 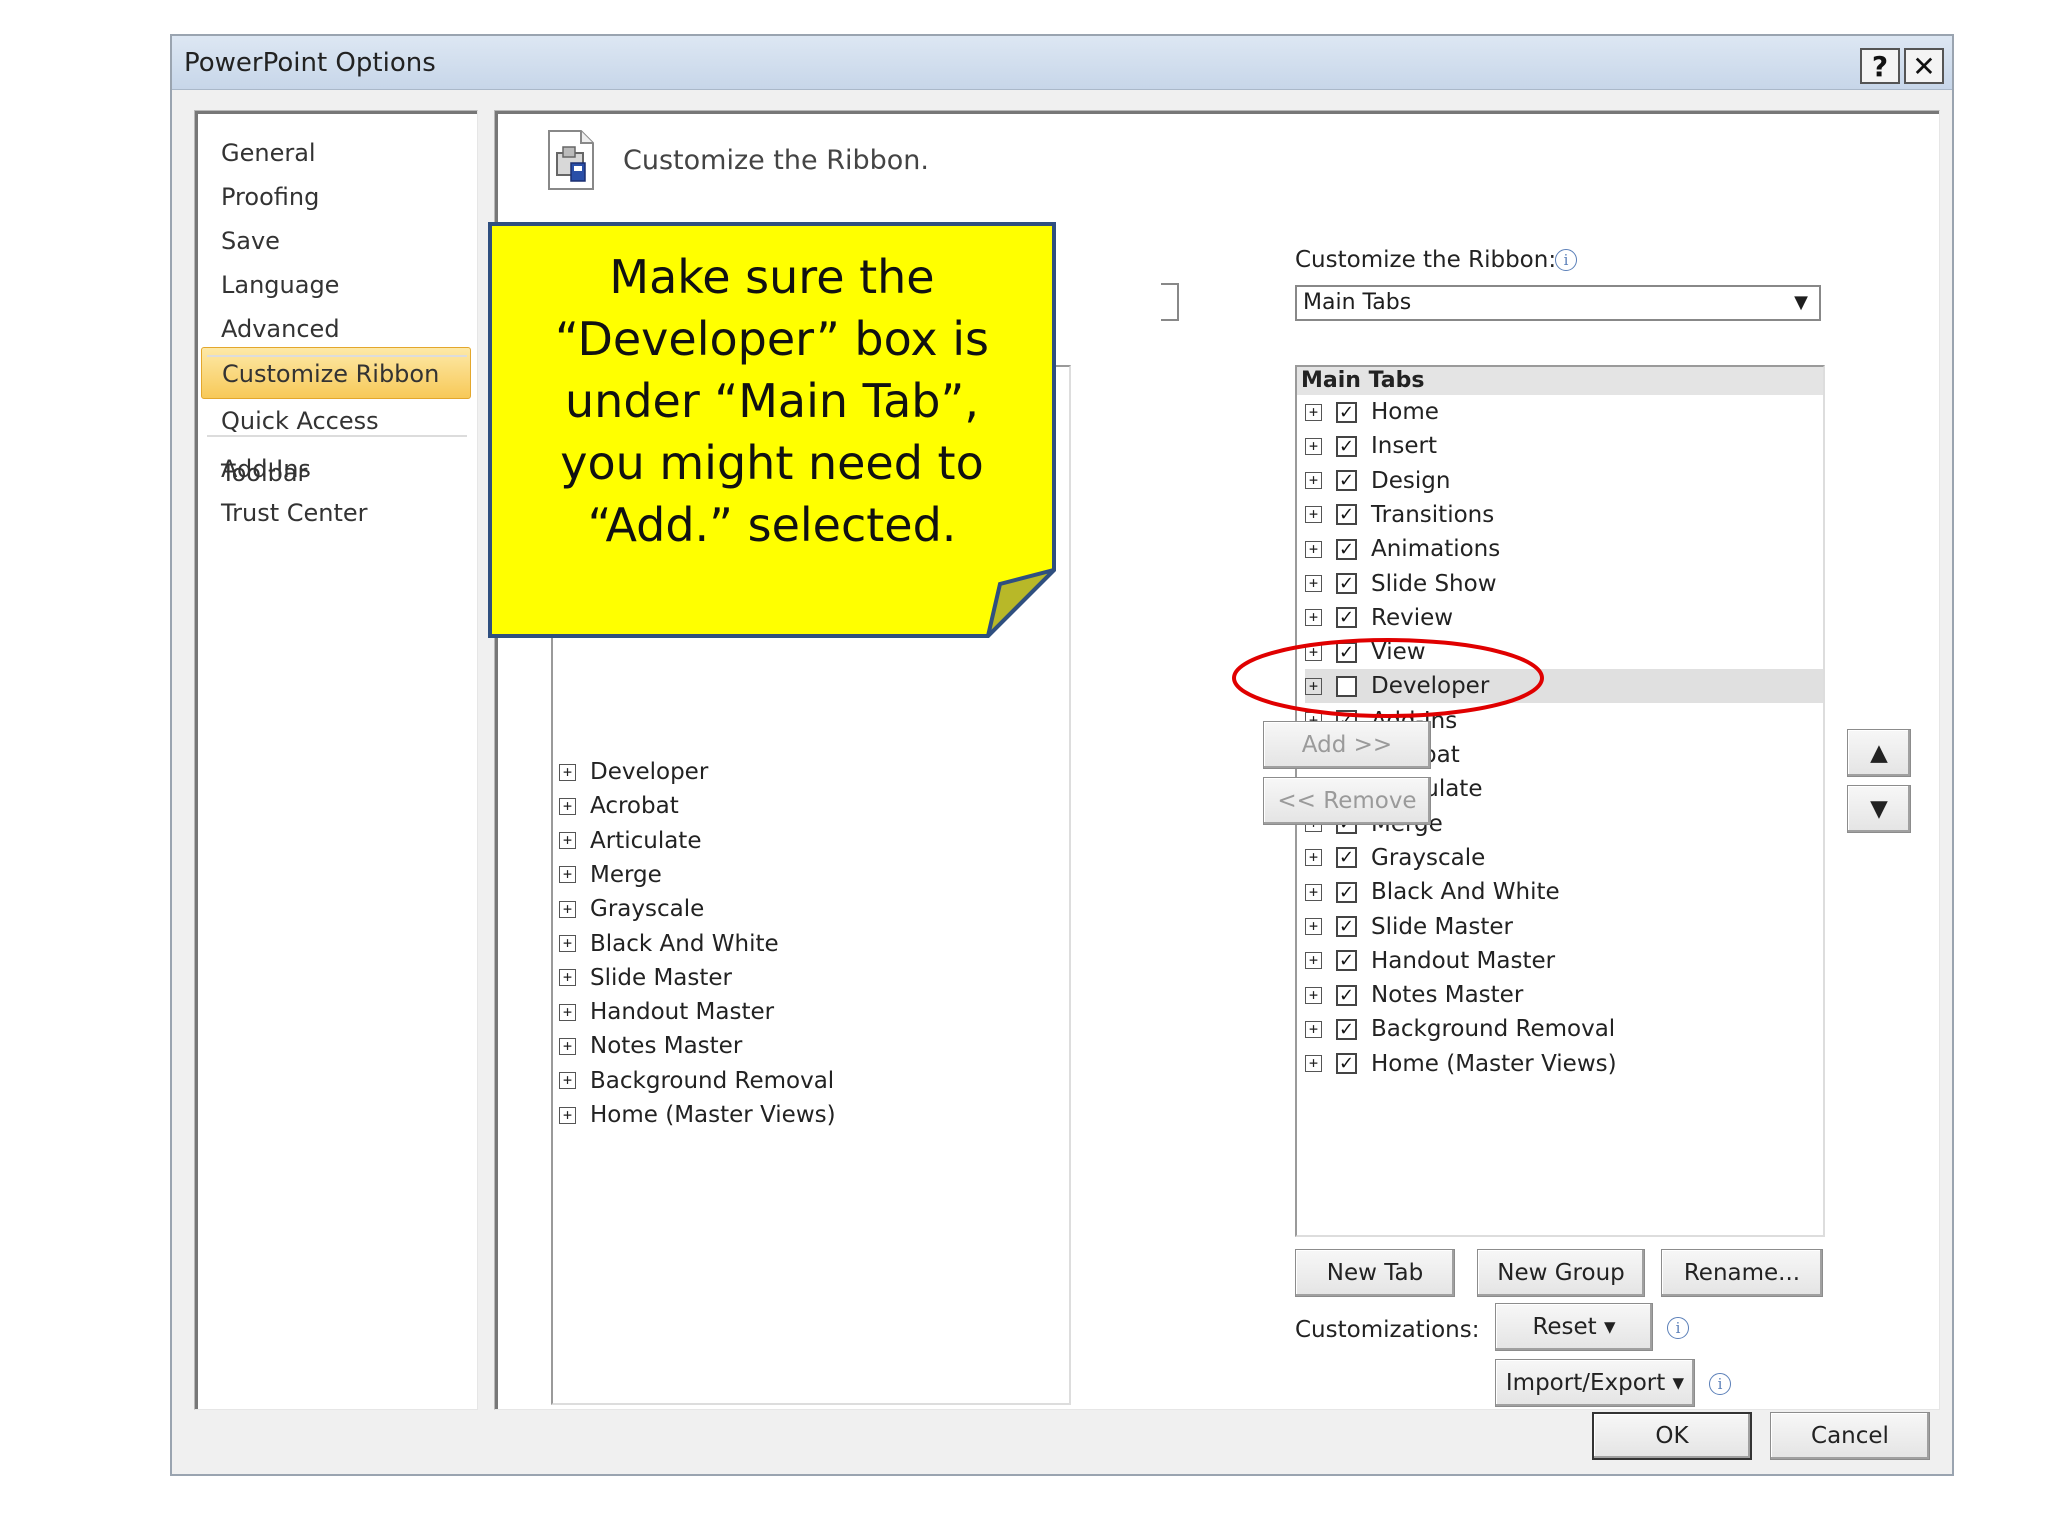 What do you see at coordinates (571, 160) in the screenshot?
I see `ribbon-customize-icon` at bounding box center [571, 160].